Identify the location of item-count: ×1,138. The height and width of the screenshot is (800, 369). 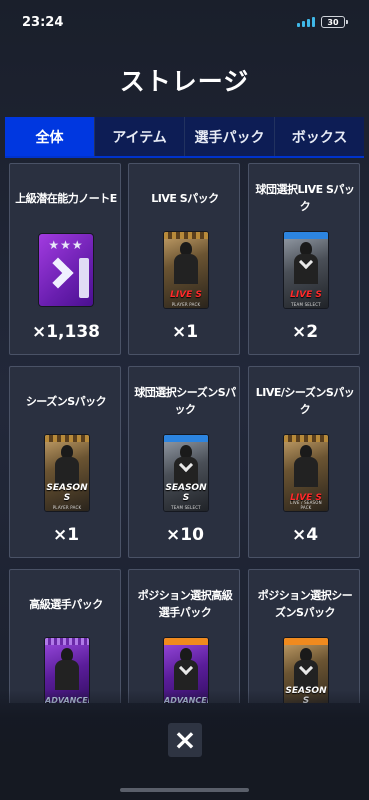
(66, 332).